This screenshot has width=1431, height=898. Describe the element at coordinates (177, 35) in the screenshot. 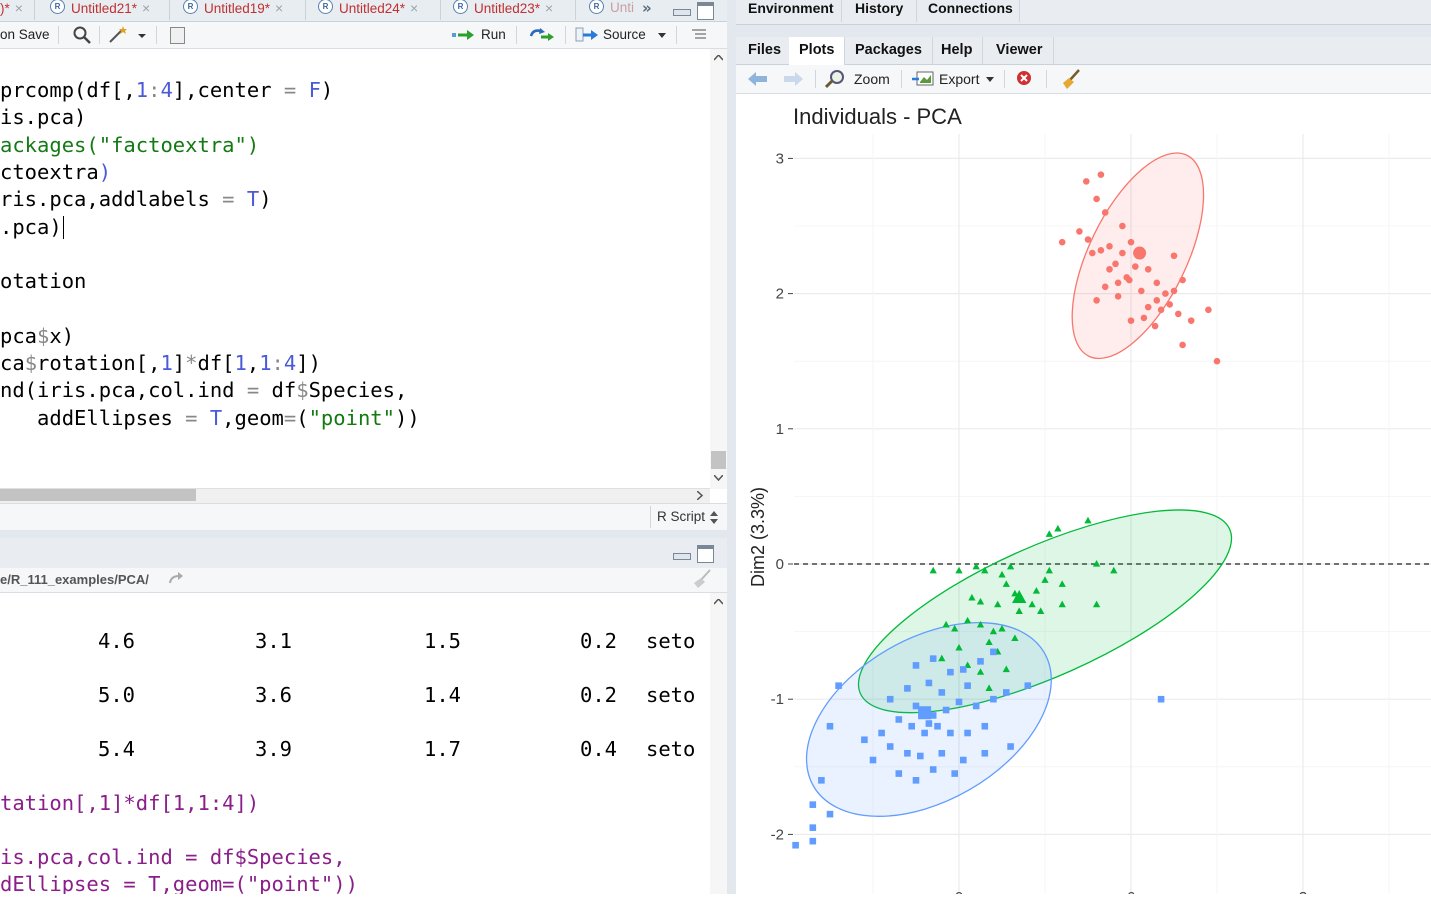

I see `compile-report-icon` at that location.